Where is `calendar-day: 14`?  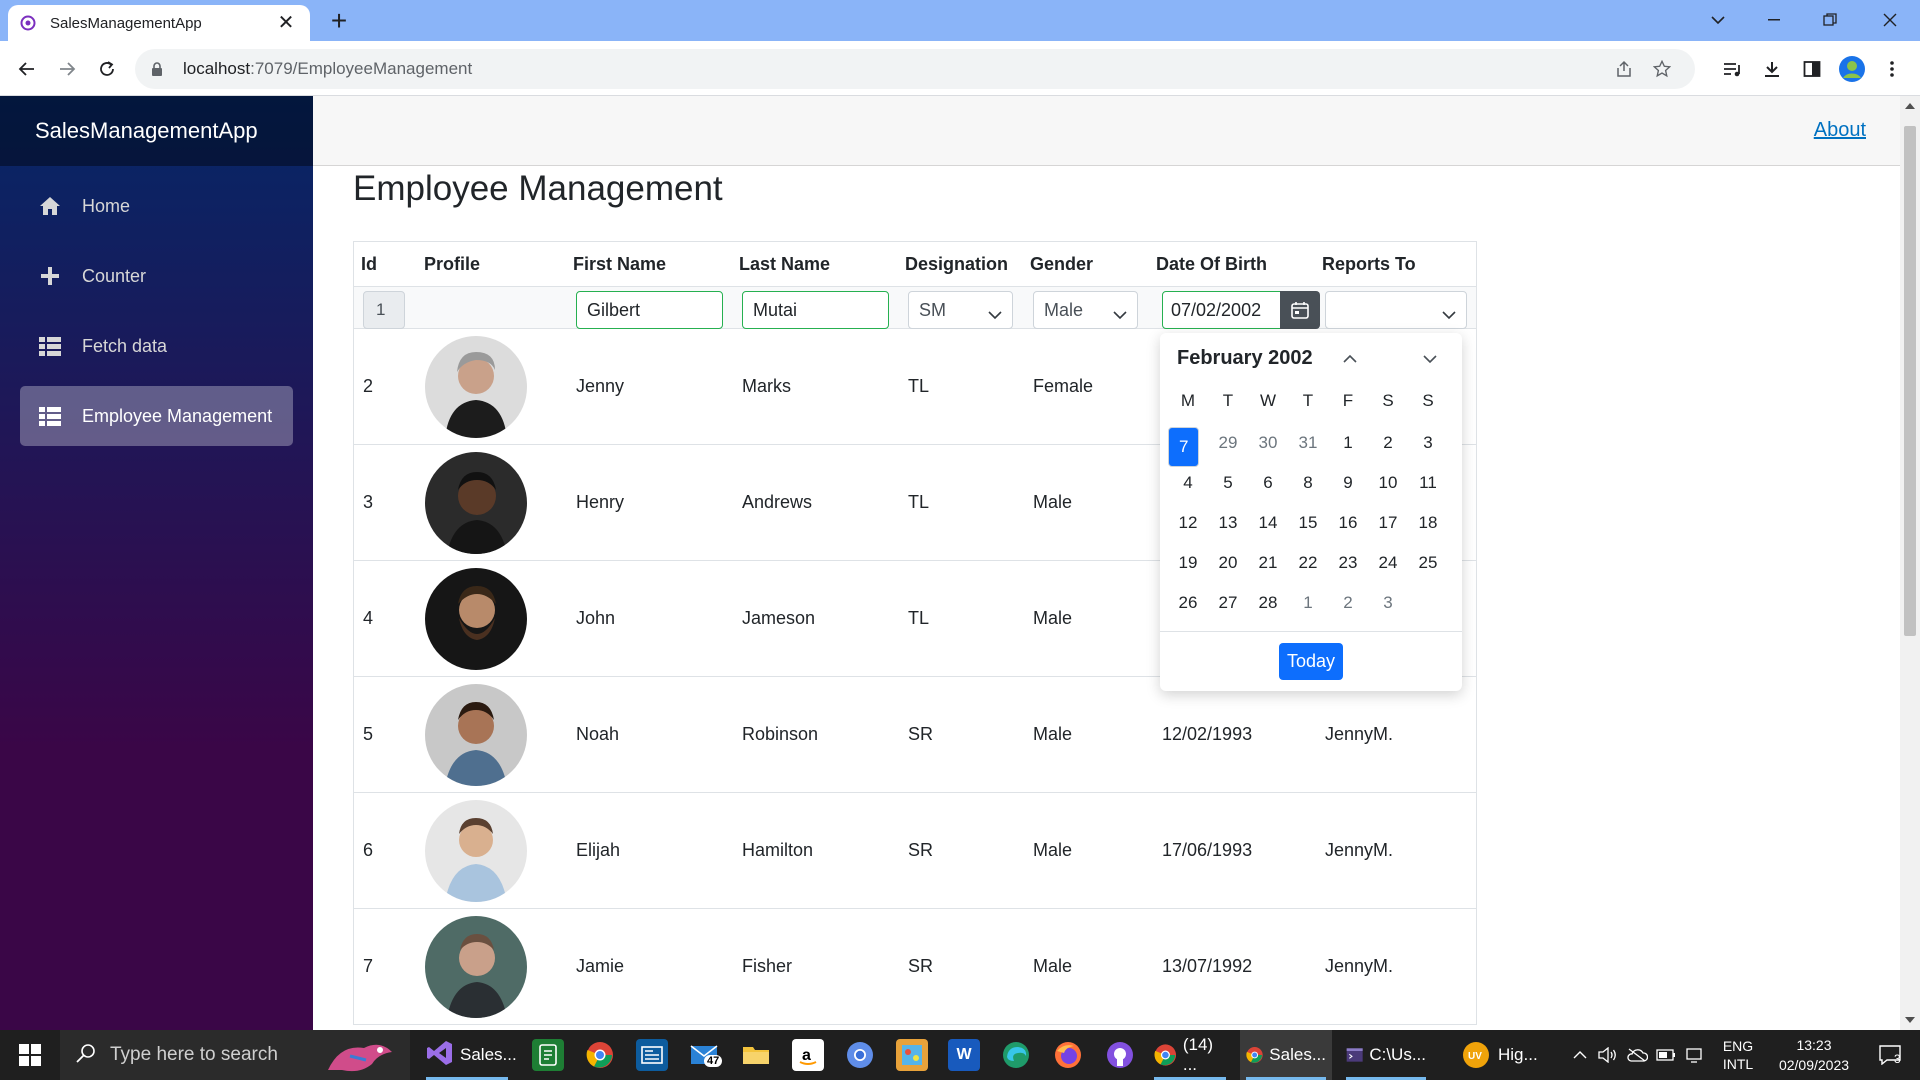
calendar-day: 14 is located at coordinates (1268, 523).